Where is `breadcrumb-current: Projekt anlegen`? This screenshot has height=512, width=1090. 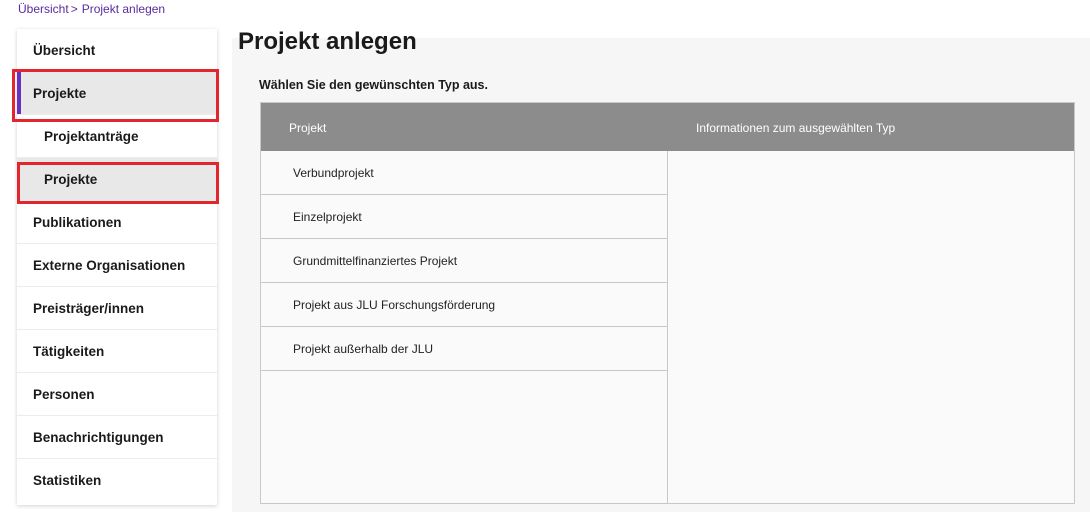 breadcrumb-current: Projekt anlegen is located at coordinates (123, 9).